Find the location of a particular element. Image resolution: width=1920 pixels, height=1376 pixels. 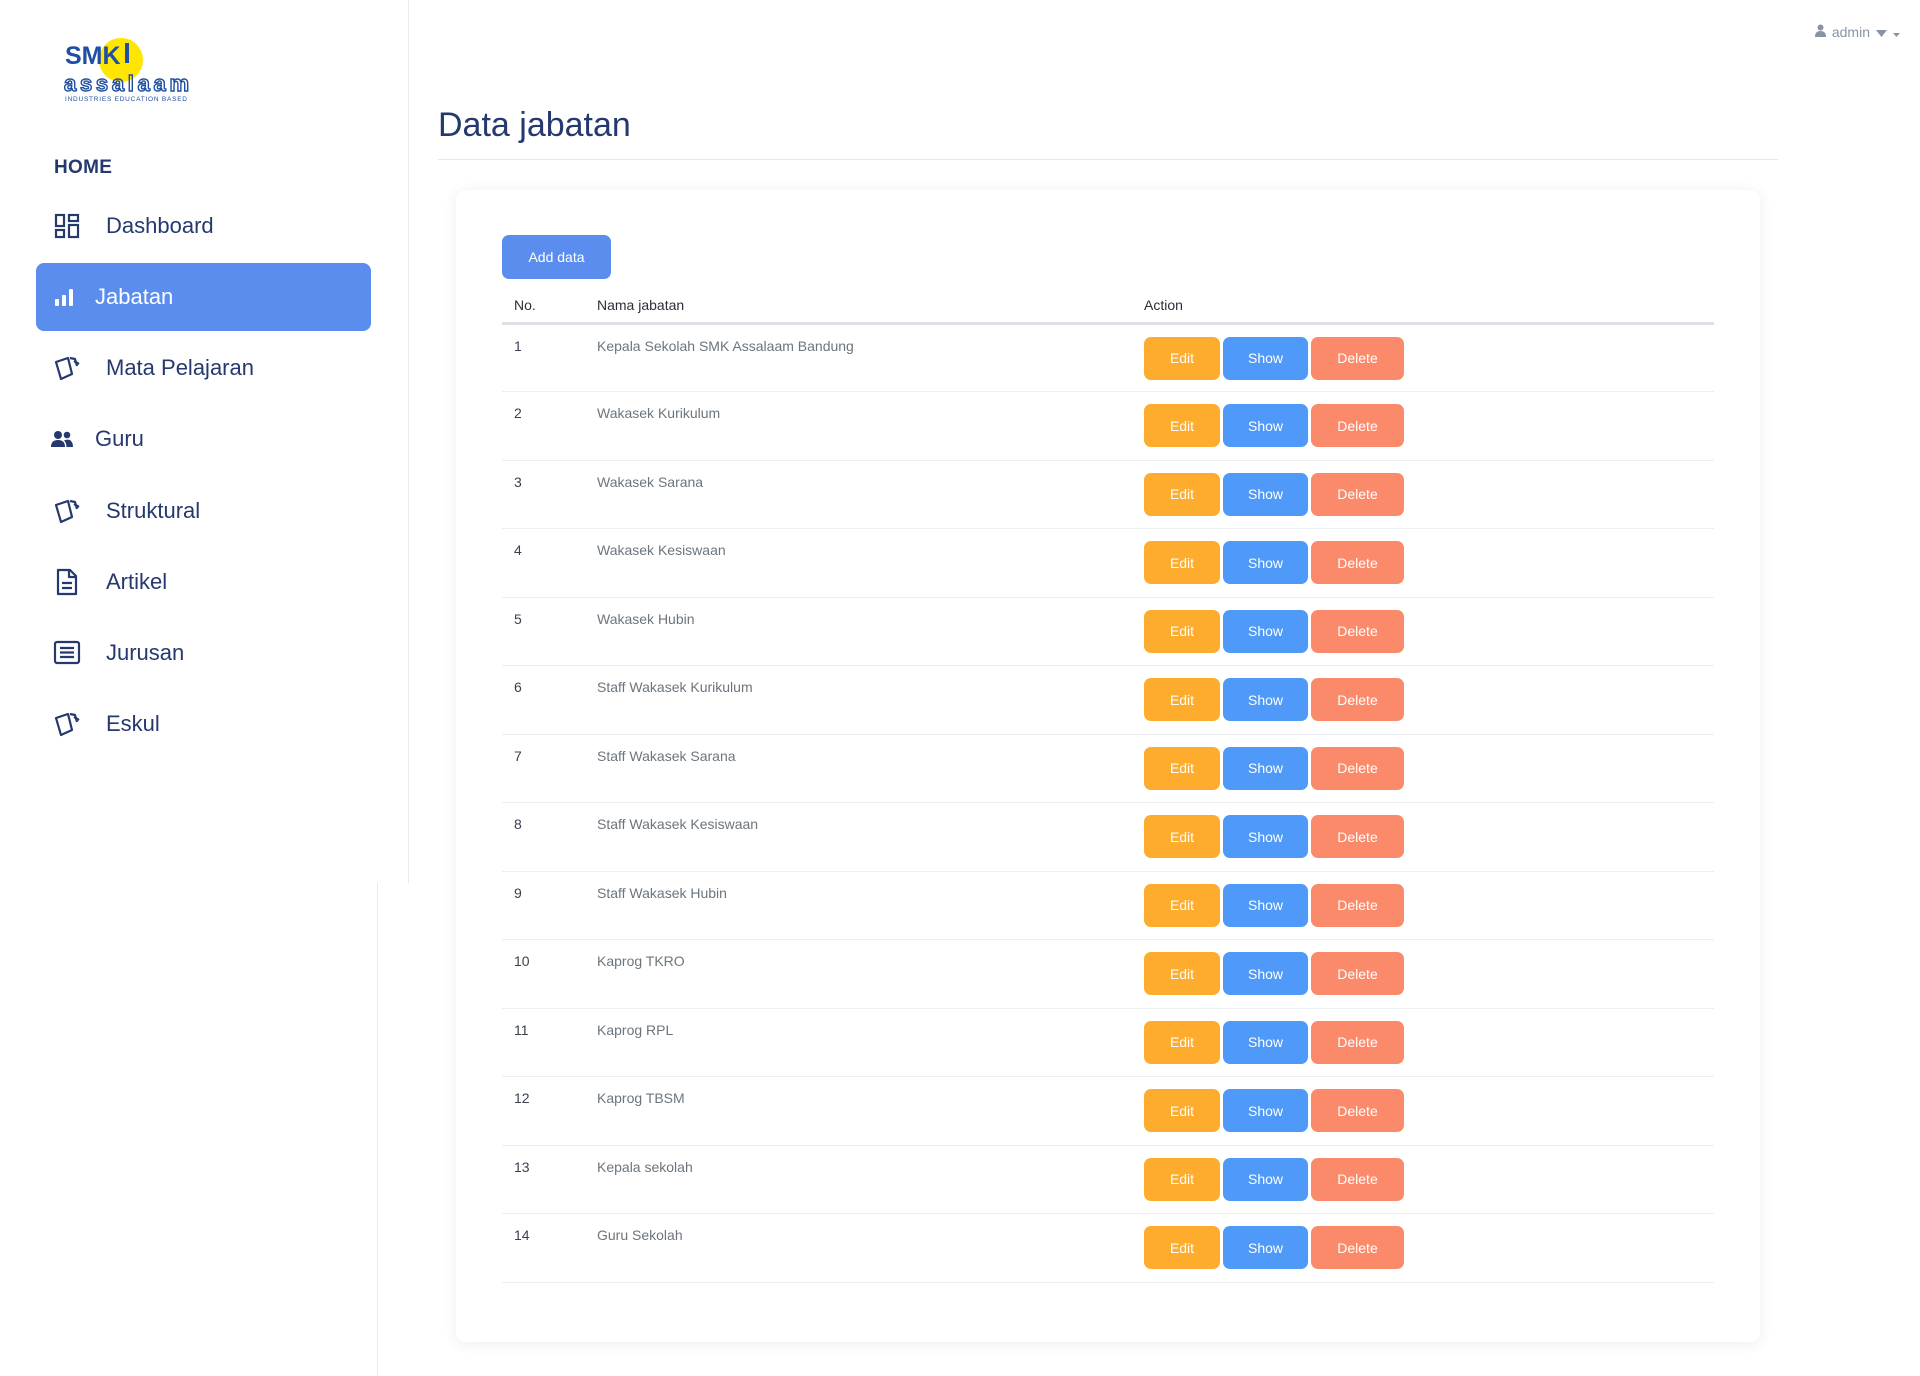

bar-chart-icon is located at coordinates (64, 297).